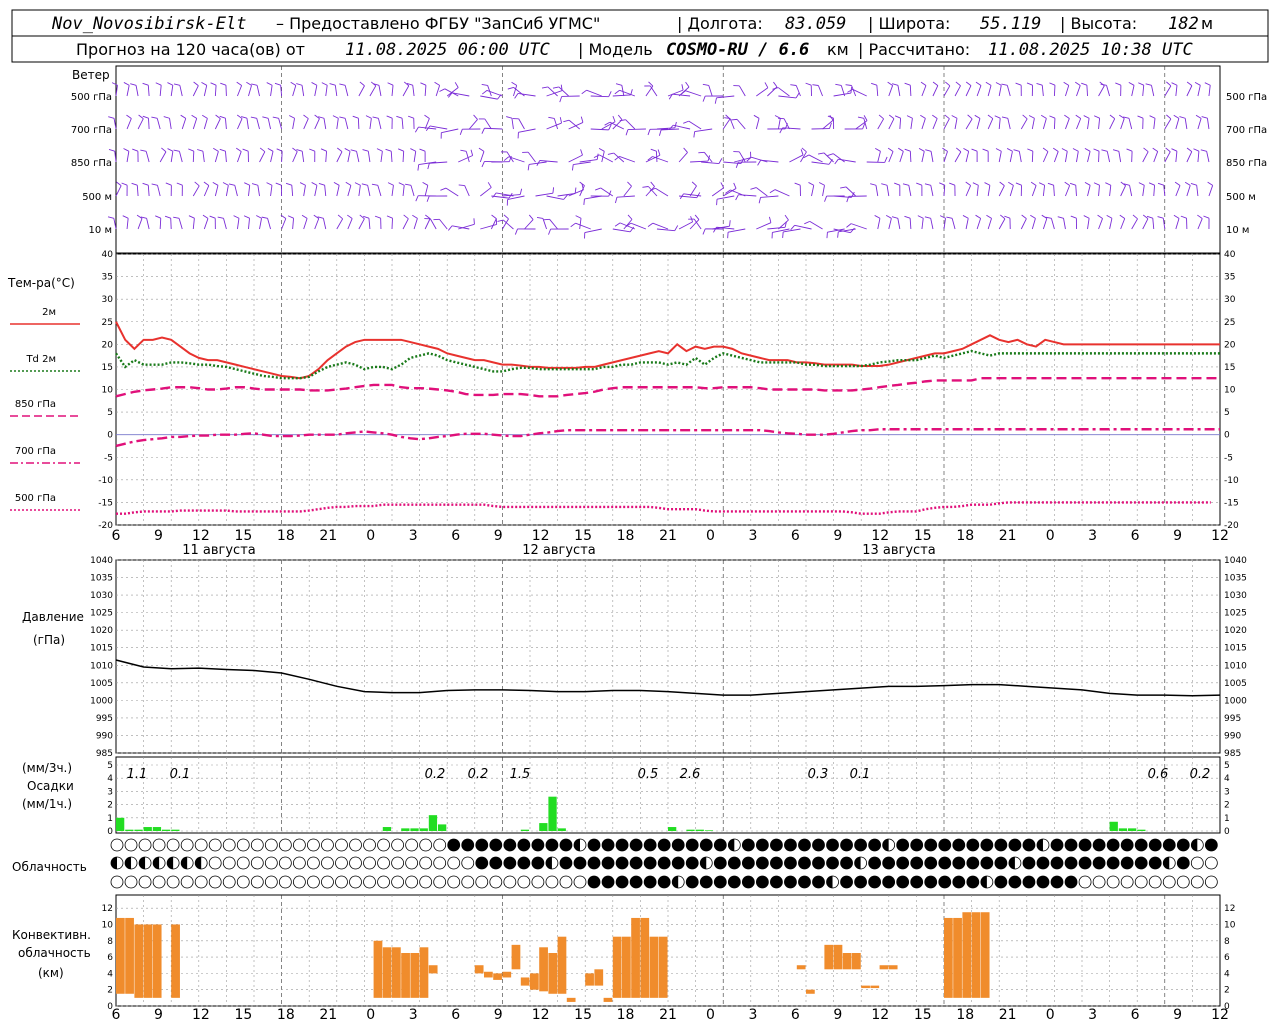 Image resolution: width=1280 pixels, height=1024 pixels. Describe the element at coordinates (965, 1015) in the screenshot. I see `x-tick-bottom: 18` at that location.